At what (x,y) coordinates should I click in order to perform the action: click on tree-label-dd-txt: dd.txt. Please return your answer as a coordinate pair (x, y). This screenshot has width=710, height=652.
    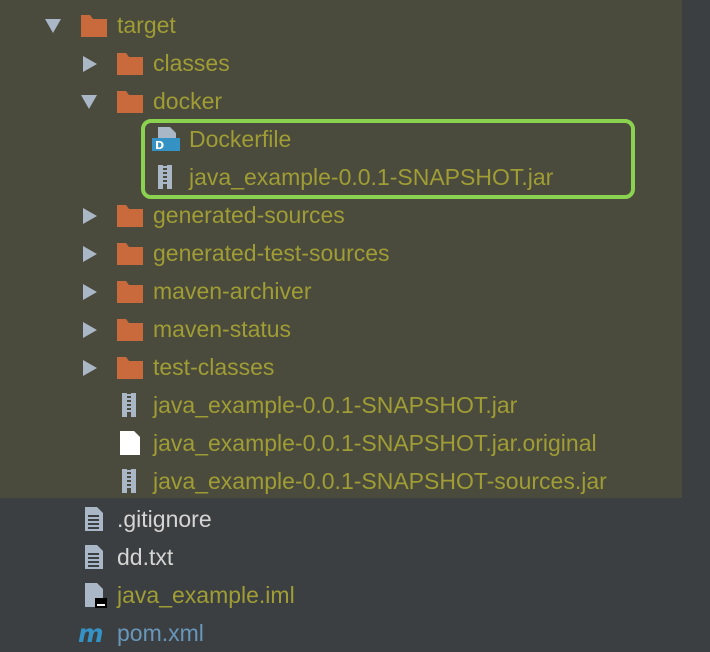
    Looking at the image, I should click on (145, 557).